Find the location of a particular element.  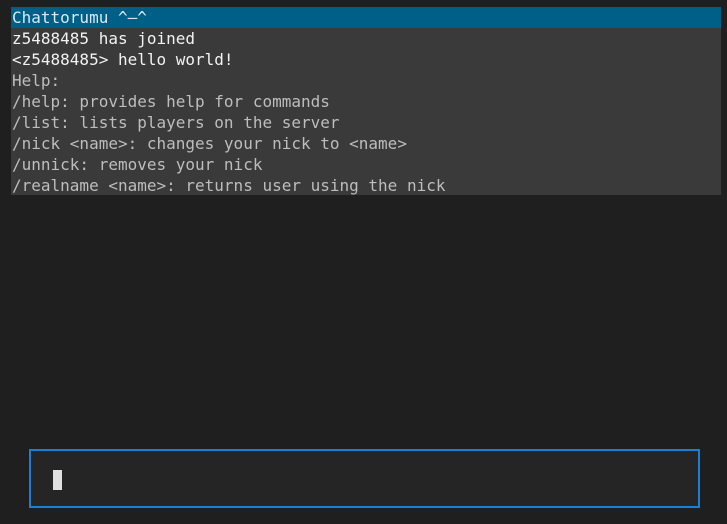

message-line: z5488485 has joined is located at coordinates (104, 38).